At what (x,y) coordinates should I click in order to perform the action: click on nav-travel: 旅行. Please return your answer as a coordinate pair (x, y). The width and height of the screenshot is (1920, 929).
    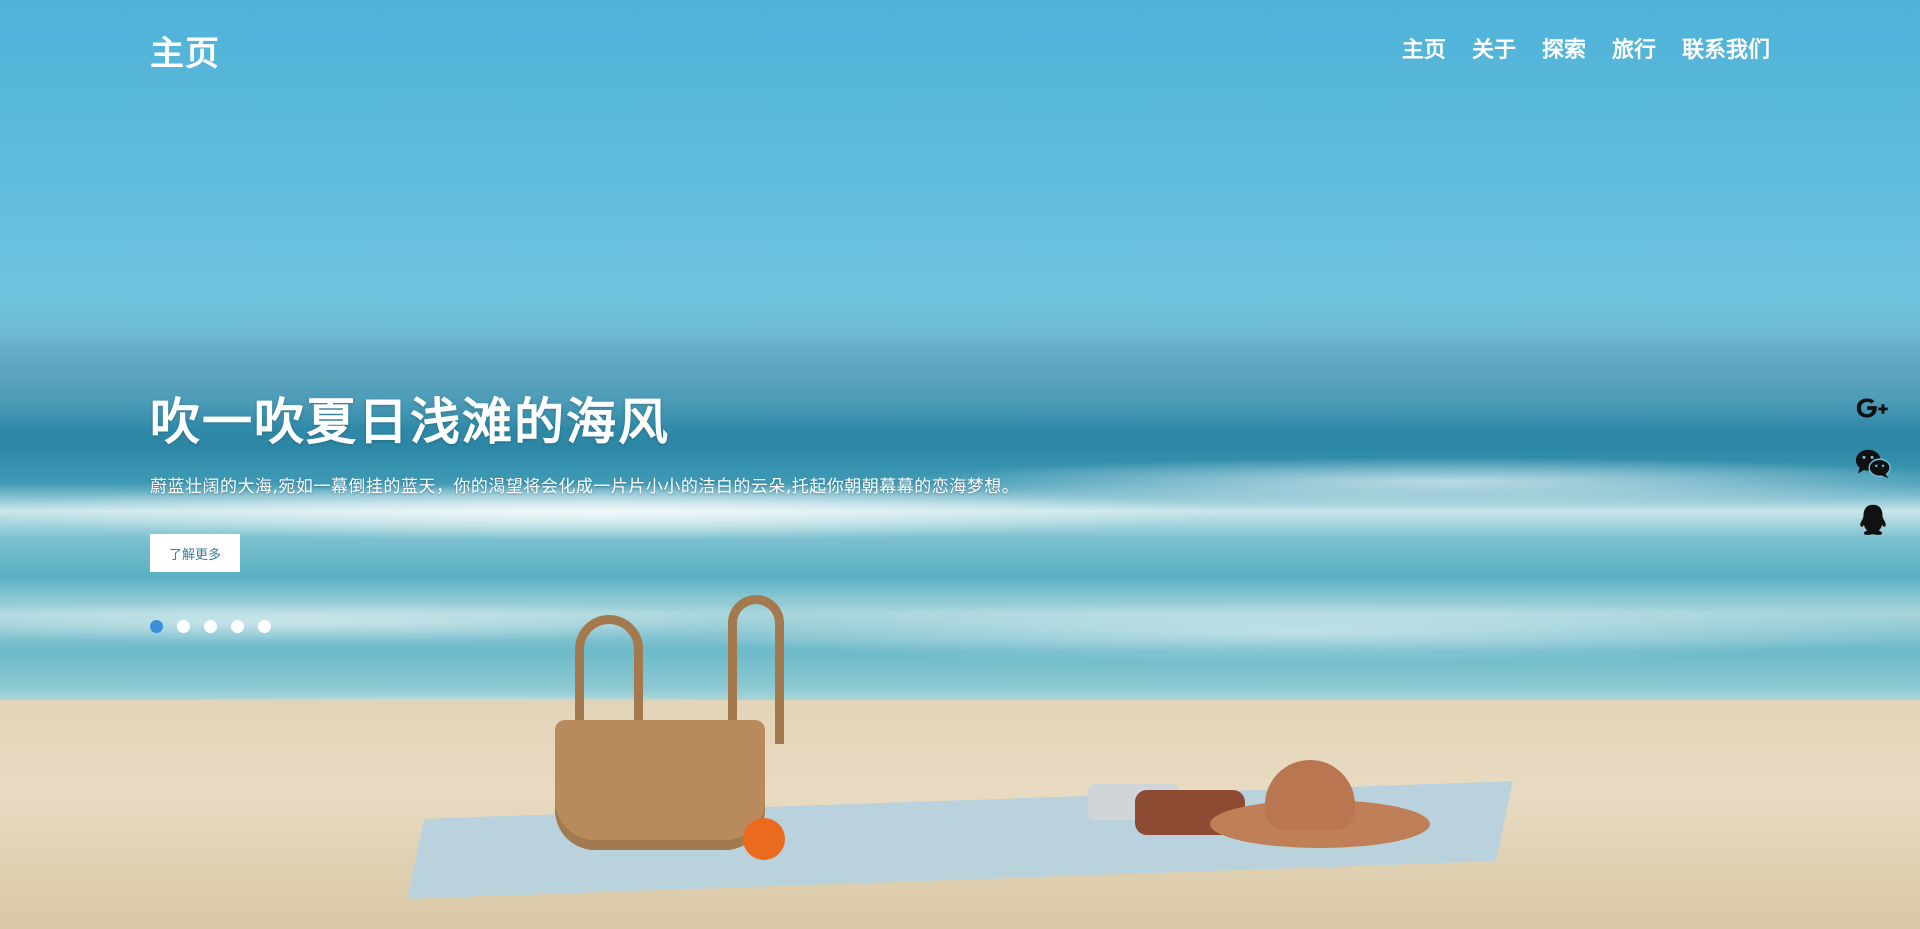
    Looking at the image, I should click on (1634, 48).